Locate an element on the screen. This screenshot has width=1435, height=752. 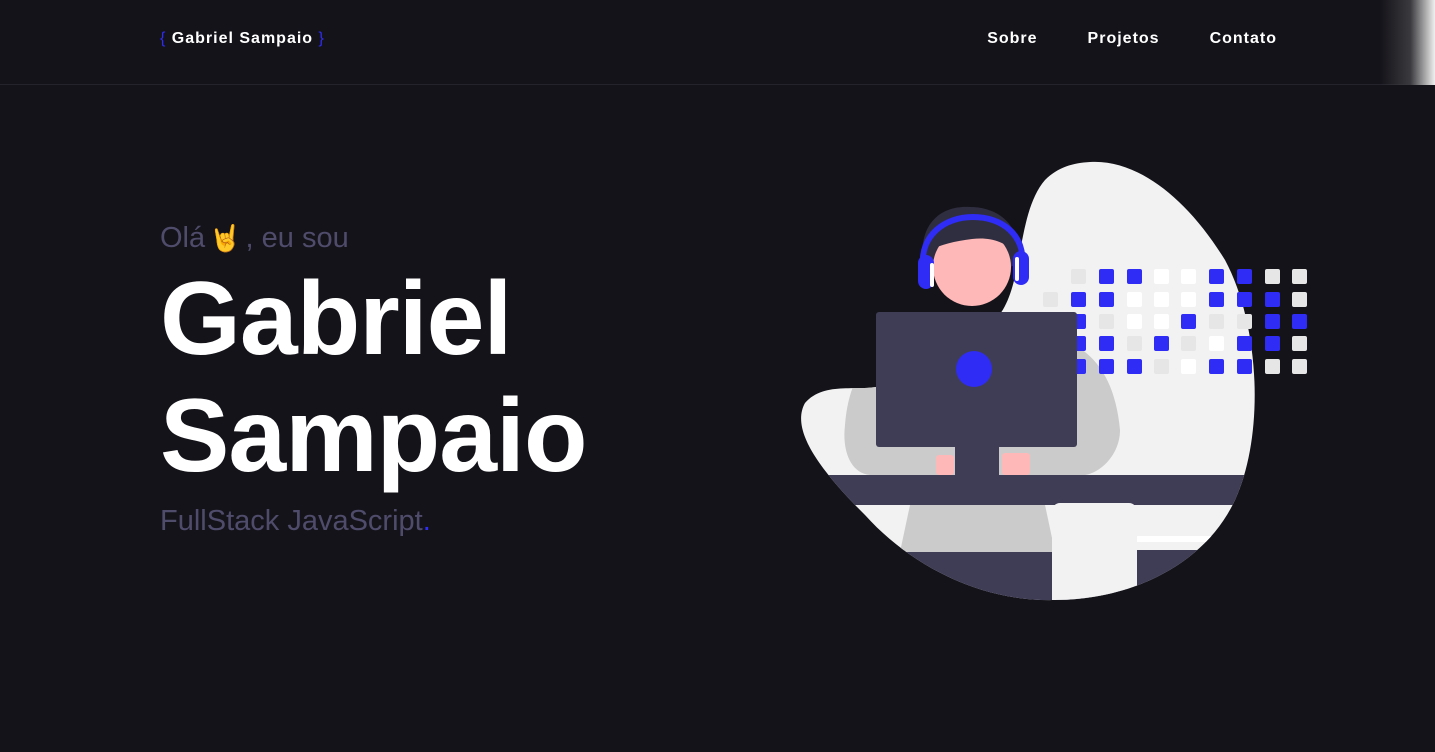
site-logo: { Gabriel Sampaio } is located at coordinates (242, 39).